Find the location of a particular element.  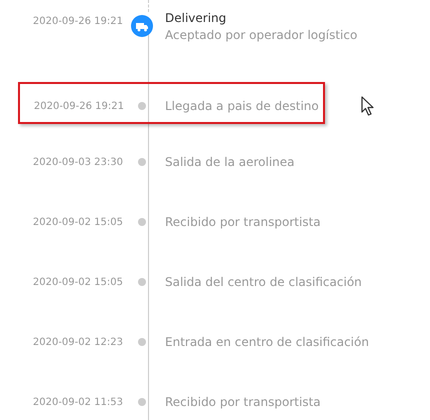

event-time: 2020-09-02 12:23 is located at coordinates (77, 342).